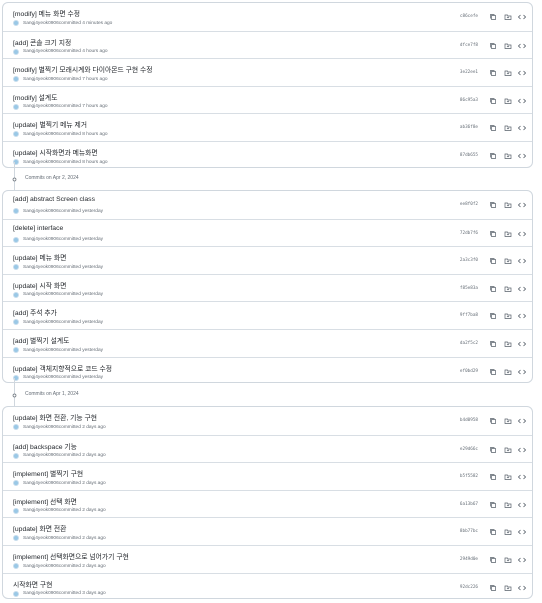 The height and width of the screenshot is (603, 542). I want to click on commit-sha-link: 3e22ee1, so click(469, 72).